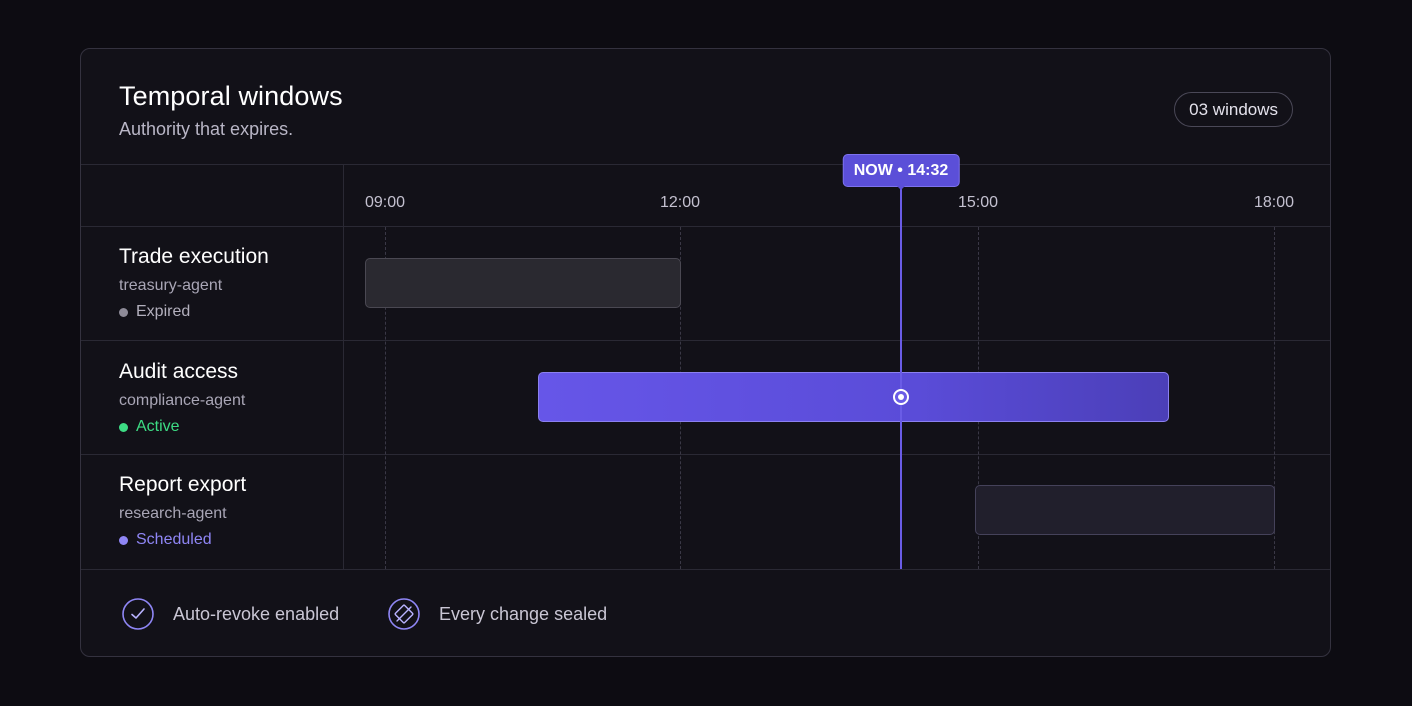 The image size is (1412, 706). Describe the element at coordinates (901, 170) in the screenshot. I see `now-marker-label: NOW • 14:32` at that location.